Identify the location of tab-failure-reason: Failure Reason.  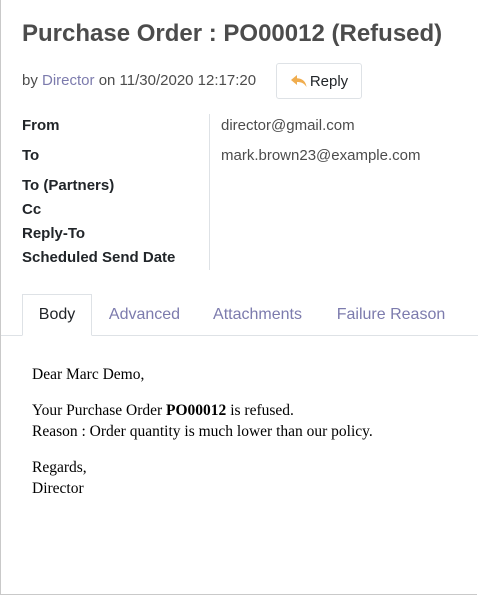
(391, 315).